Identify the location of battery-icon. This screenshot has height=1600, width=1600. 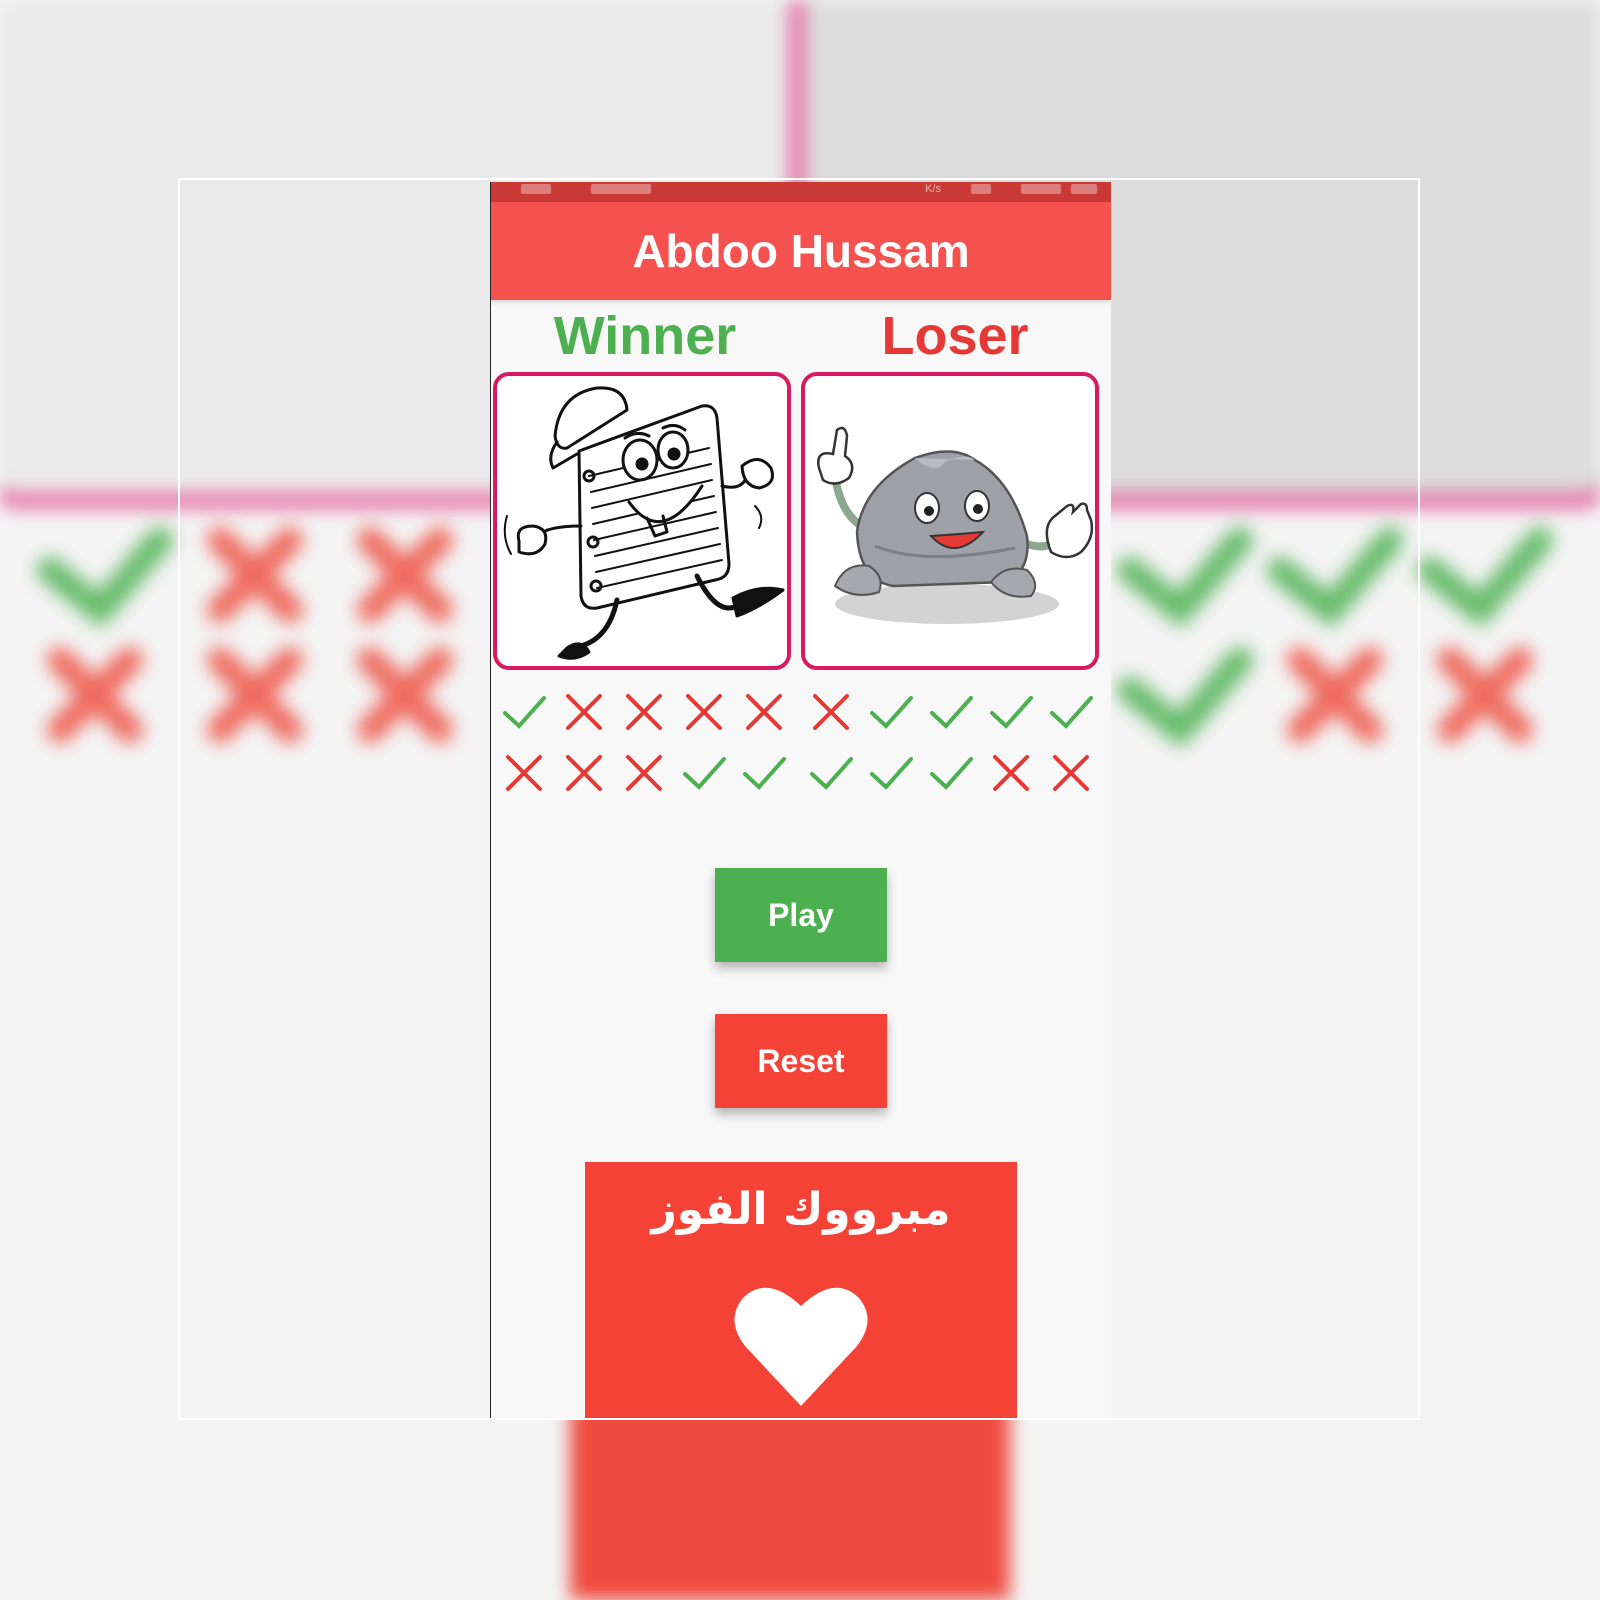
(1084, 189).